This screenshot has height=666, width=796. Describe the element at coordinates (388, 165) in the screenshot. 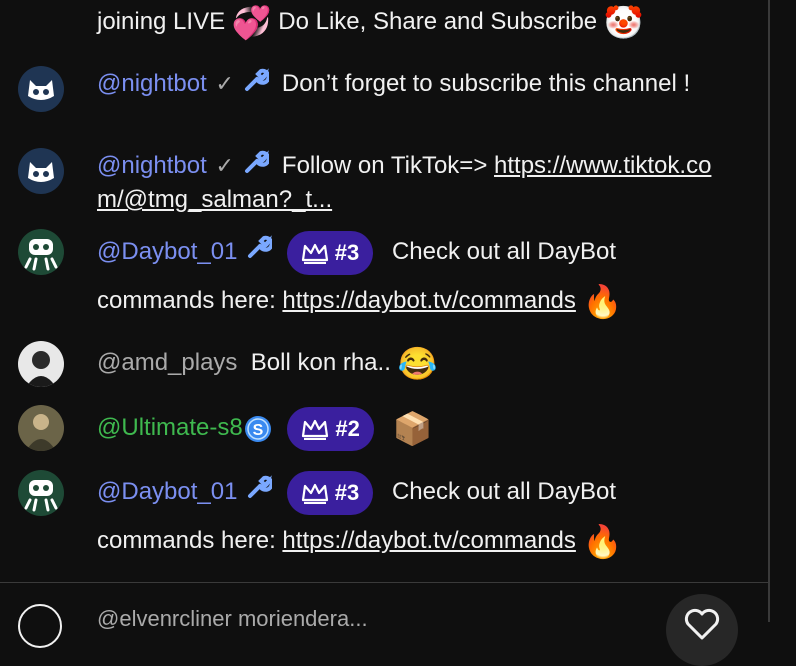

I see `message-text: Follow on TikTok=>` at that location.